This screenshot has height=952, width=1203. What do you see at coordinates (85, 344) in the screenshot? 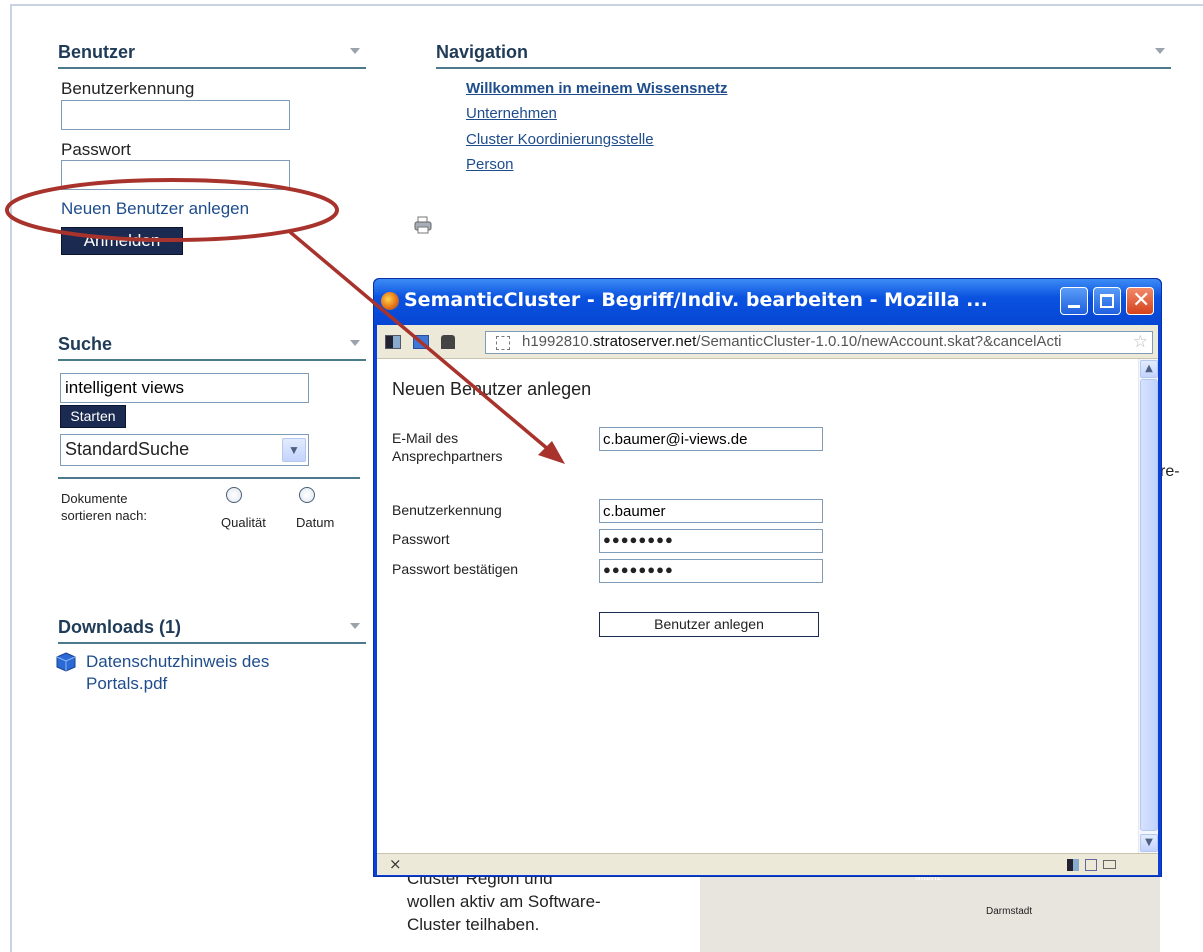
I see `search-heading-text: Suche` at bounding box center [85, 344].